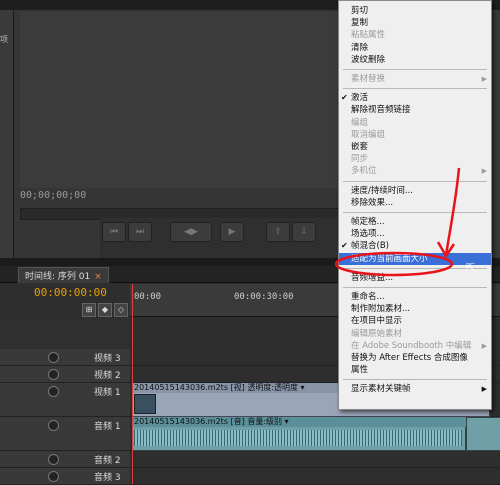  What do you see at coordinates (304, 232) in the screenshot?
I see `extract-icon: ⇩` at bounding box center [304, 232].